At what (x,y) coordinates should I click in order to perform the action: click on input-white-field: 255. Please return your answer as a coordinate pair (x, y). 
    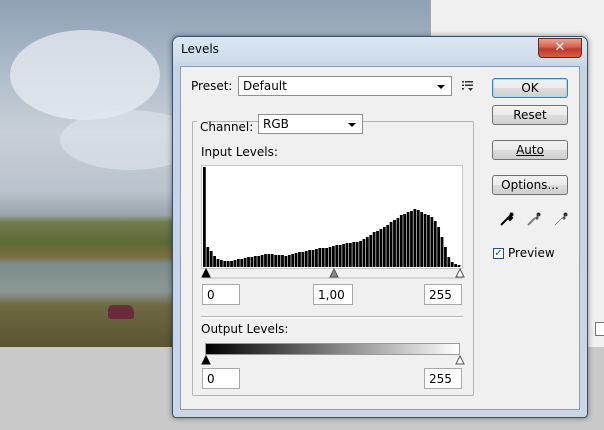
    Looking at the image, I should click on (443, 294).